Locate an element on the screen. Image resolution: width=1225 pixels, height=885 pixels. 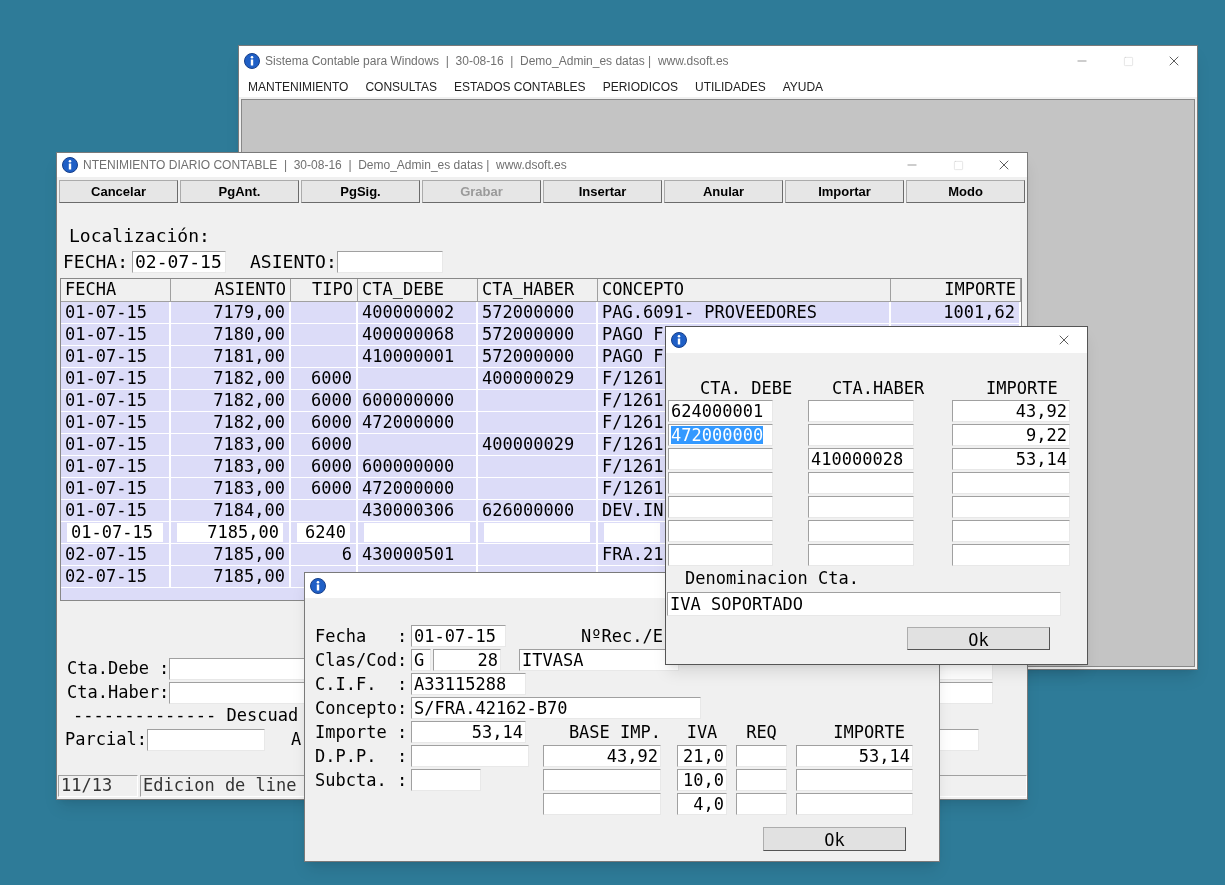
column-header: BASE IMP. is located at coordinates (614, 732).